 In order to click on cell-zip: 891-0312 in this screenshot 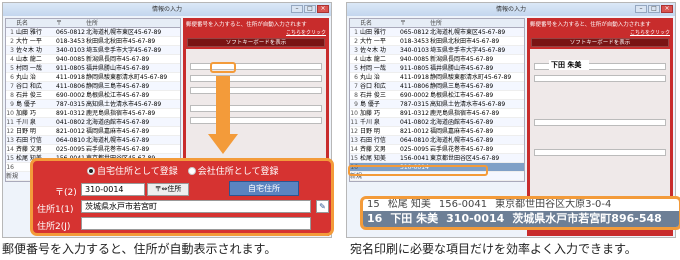, I will do `click(70, 113)`.